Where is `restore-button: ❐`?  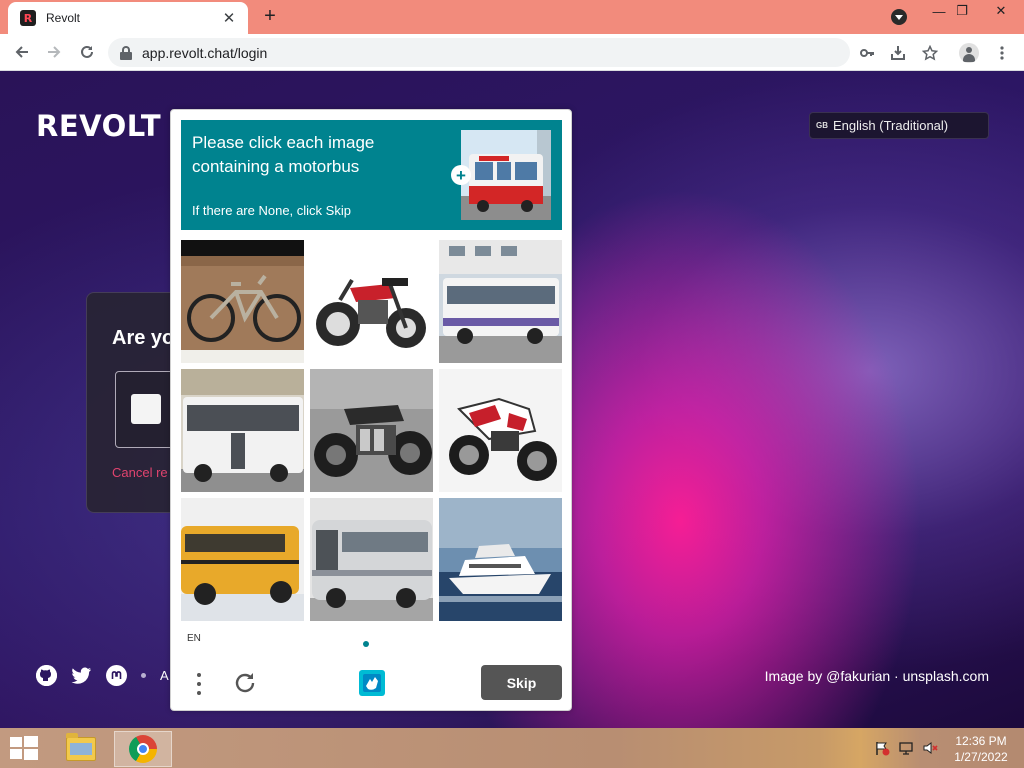 restore-button: ❐ is located at coordinates (962, 11).